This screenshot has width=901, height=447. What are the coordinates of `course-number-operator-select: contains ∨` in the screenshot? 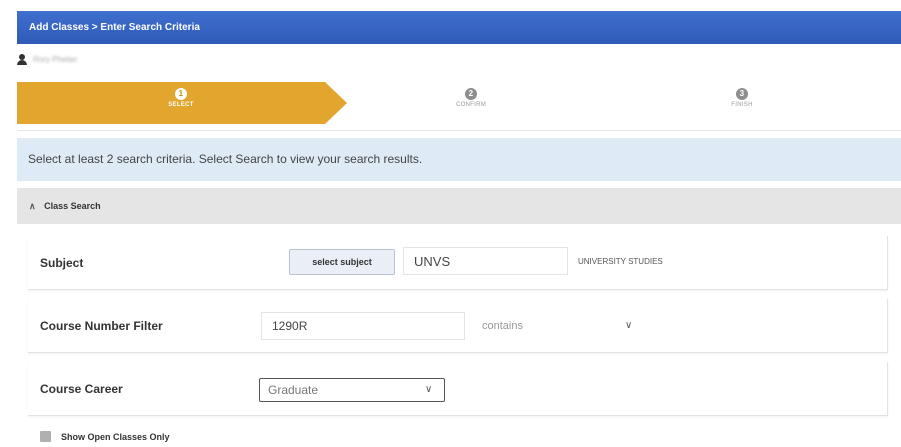 It's located at (563, 326).